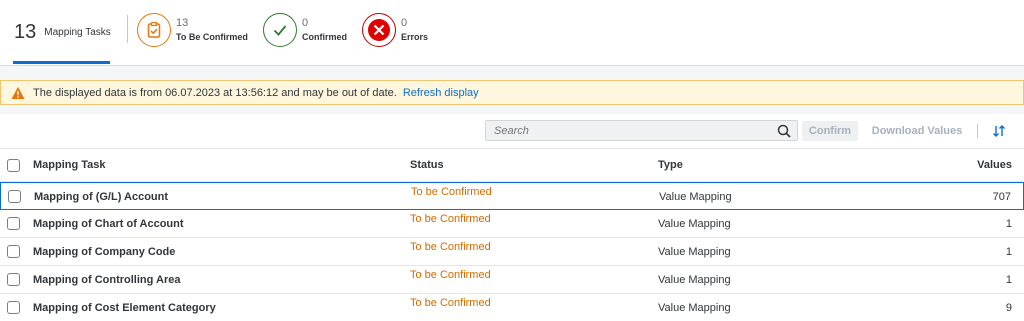 This screenshot has height=321, width=1024. What do you see at coordinates (18, 92) in the screenshot?
I see `warning-triangle-icon` at bounding box center [18, 92].